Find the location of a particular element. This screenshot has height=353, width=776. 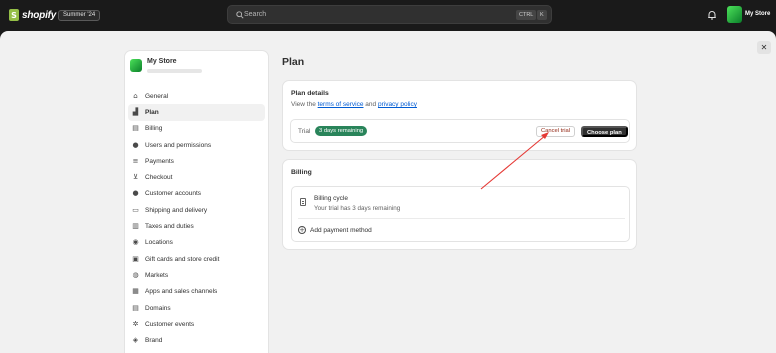

add-payment-method-label: Add payment method is located at coordinates (341, 230).